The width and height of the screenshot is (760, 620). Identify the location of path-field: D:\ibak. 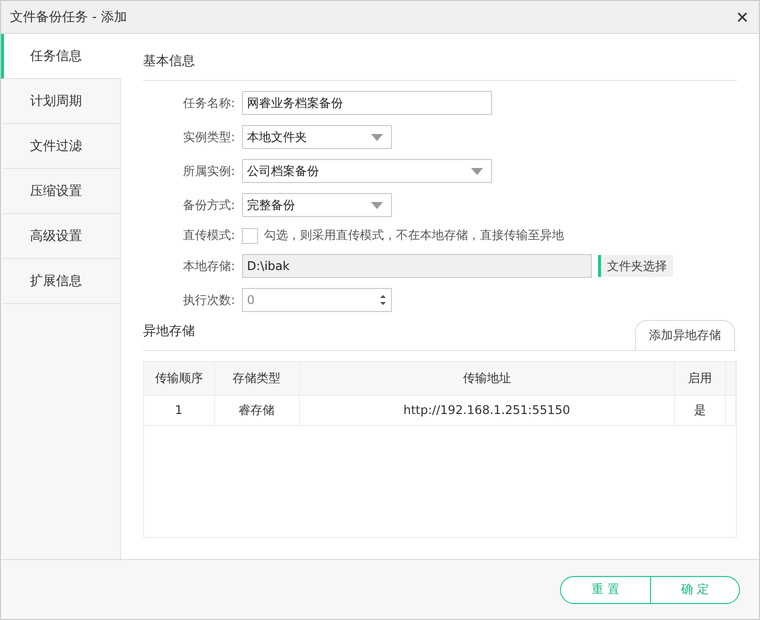
(417, 266).